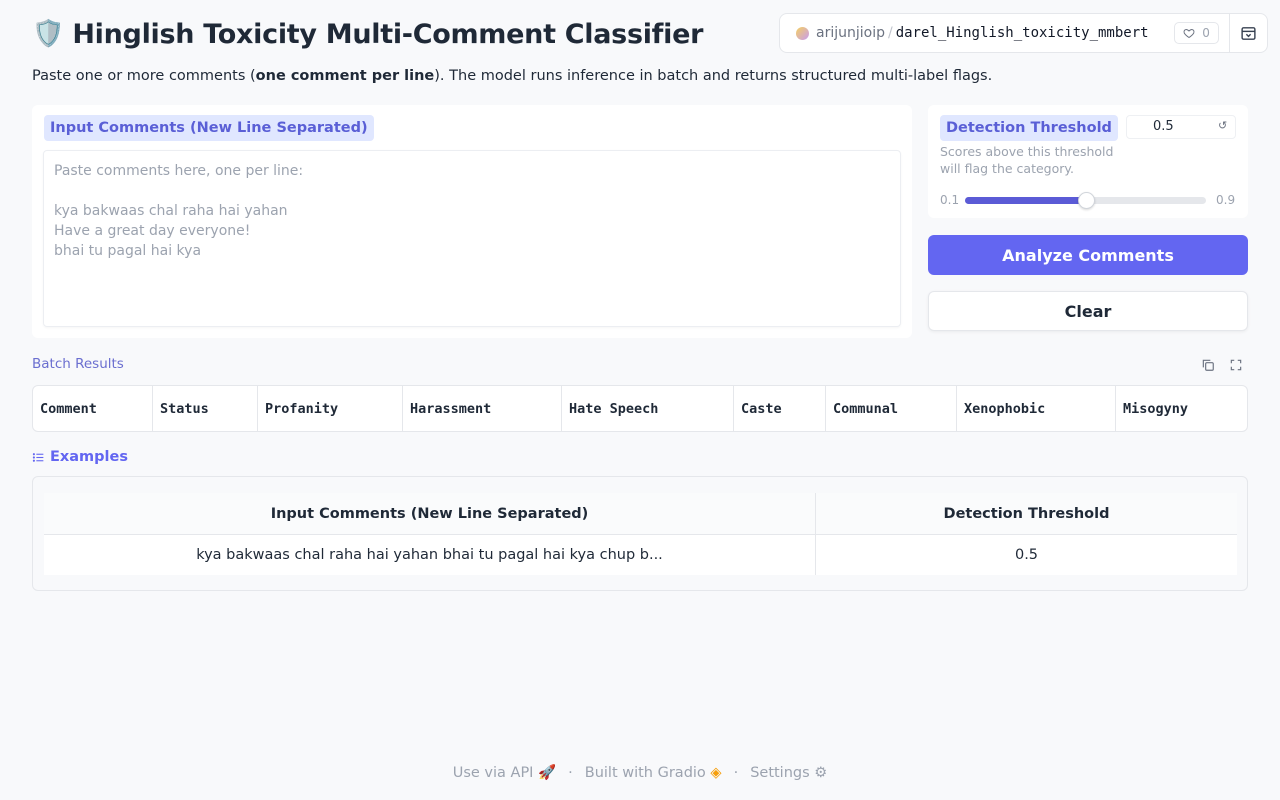 This screenshot has height=800, width=1280. I want to click on like-count: 0, so click(1206, 33).